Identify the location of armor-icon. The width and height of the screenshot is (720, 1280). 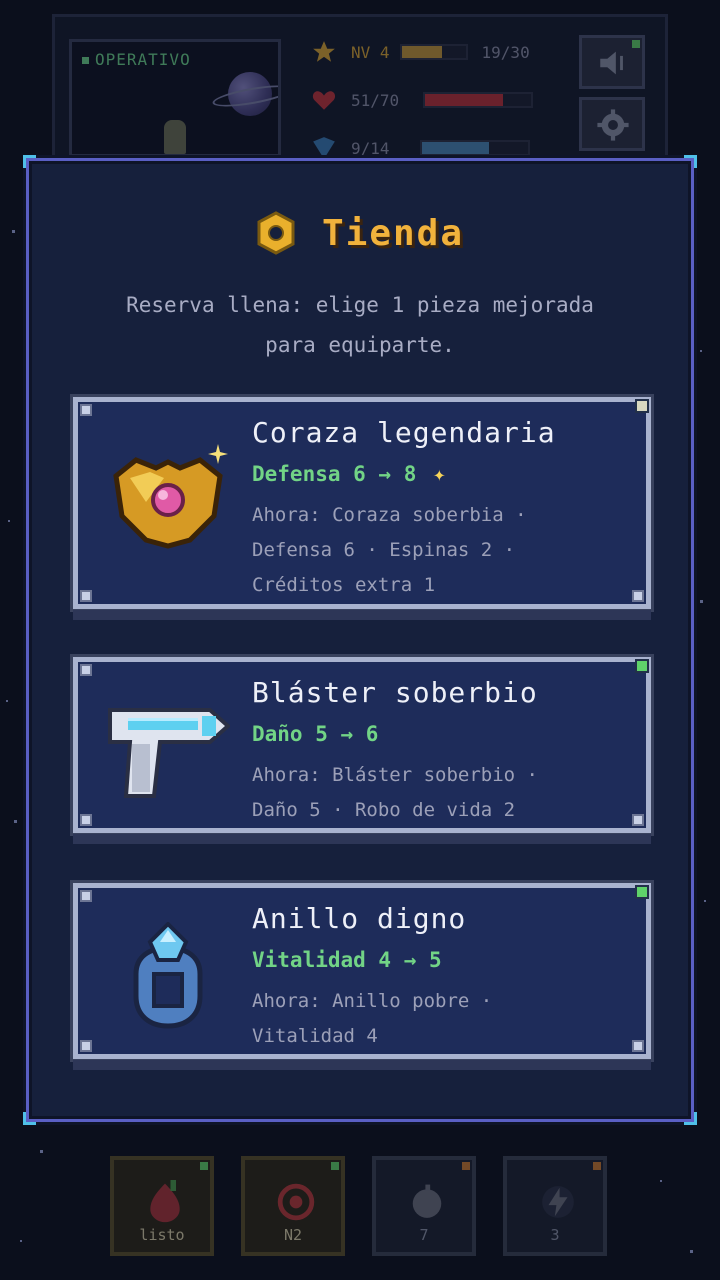
(170, 496).